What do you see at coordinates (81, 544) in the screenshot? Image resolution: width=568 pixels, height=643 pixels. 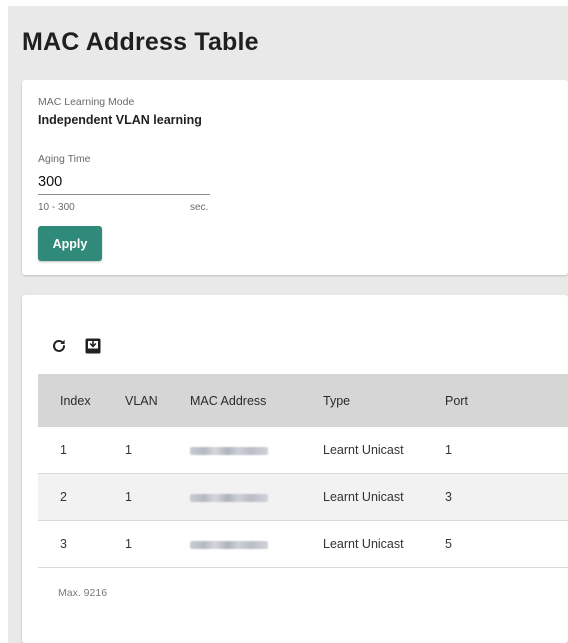 I see `cell-index: 3` at bounding box center [81, 544].